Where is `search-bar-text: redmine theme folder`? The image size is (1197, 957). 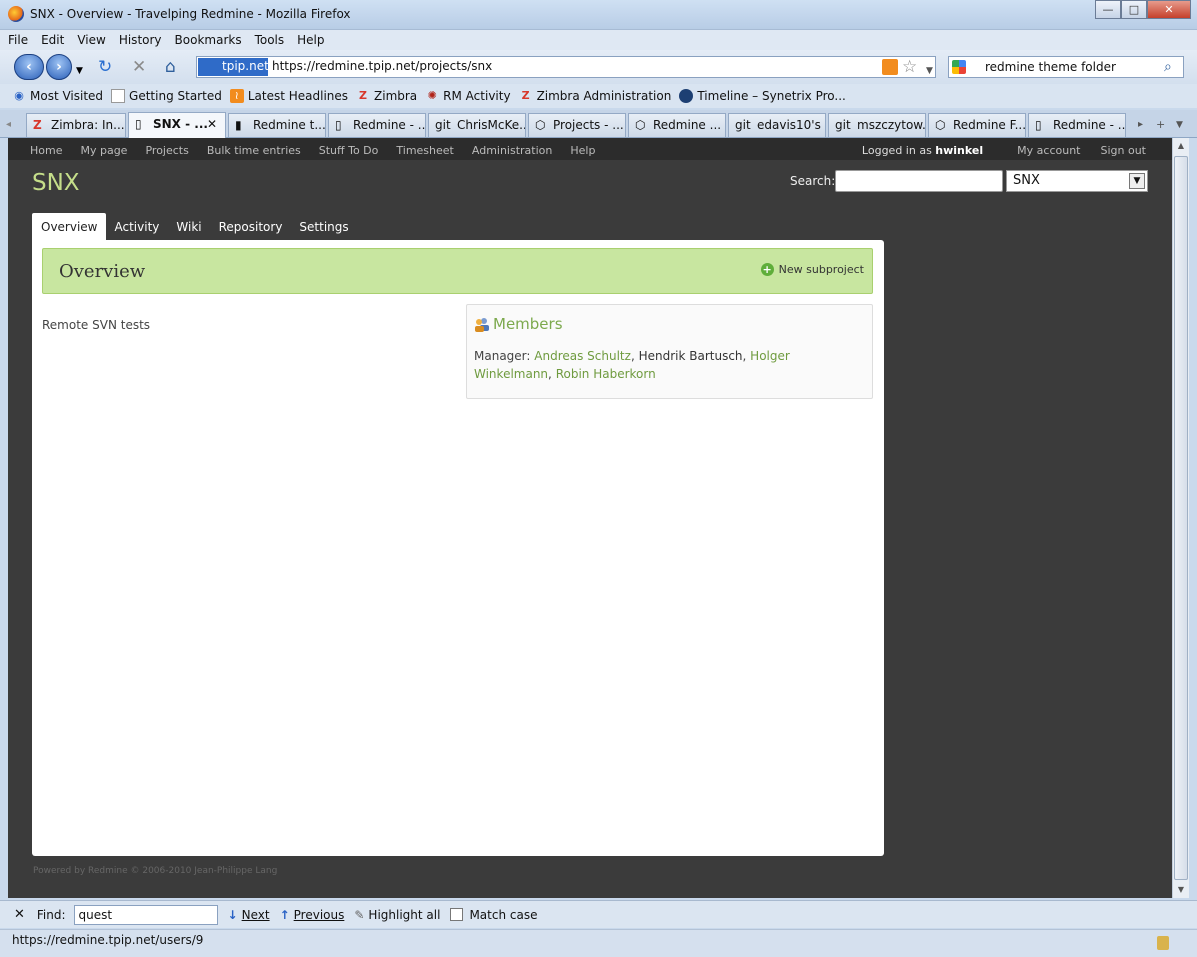 search-bar-text: redmine theme folder is located at coordinates (1050, 67).